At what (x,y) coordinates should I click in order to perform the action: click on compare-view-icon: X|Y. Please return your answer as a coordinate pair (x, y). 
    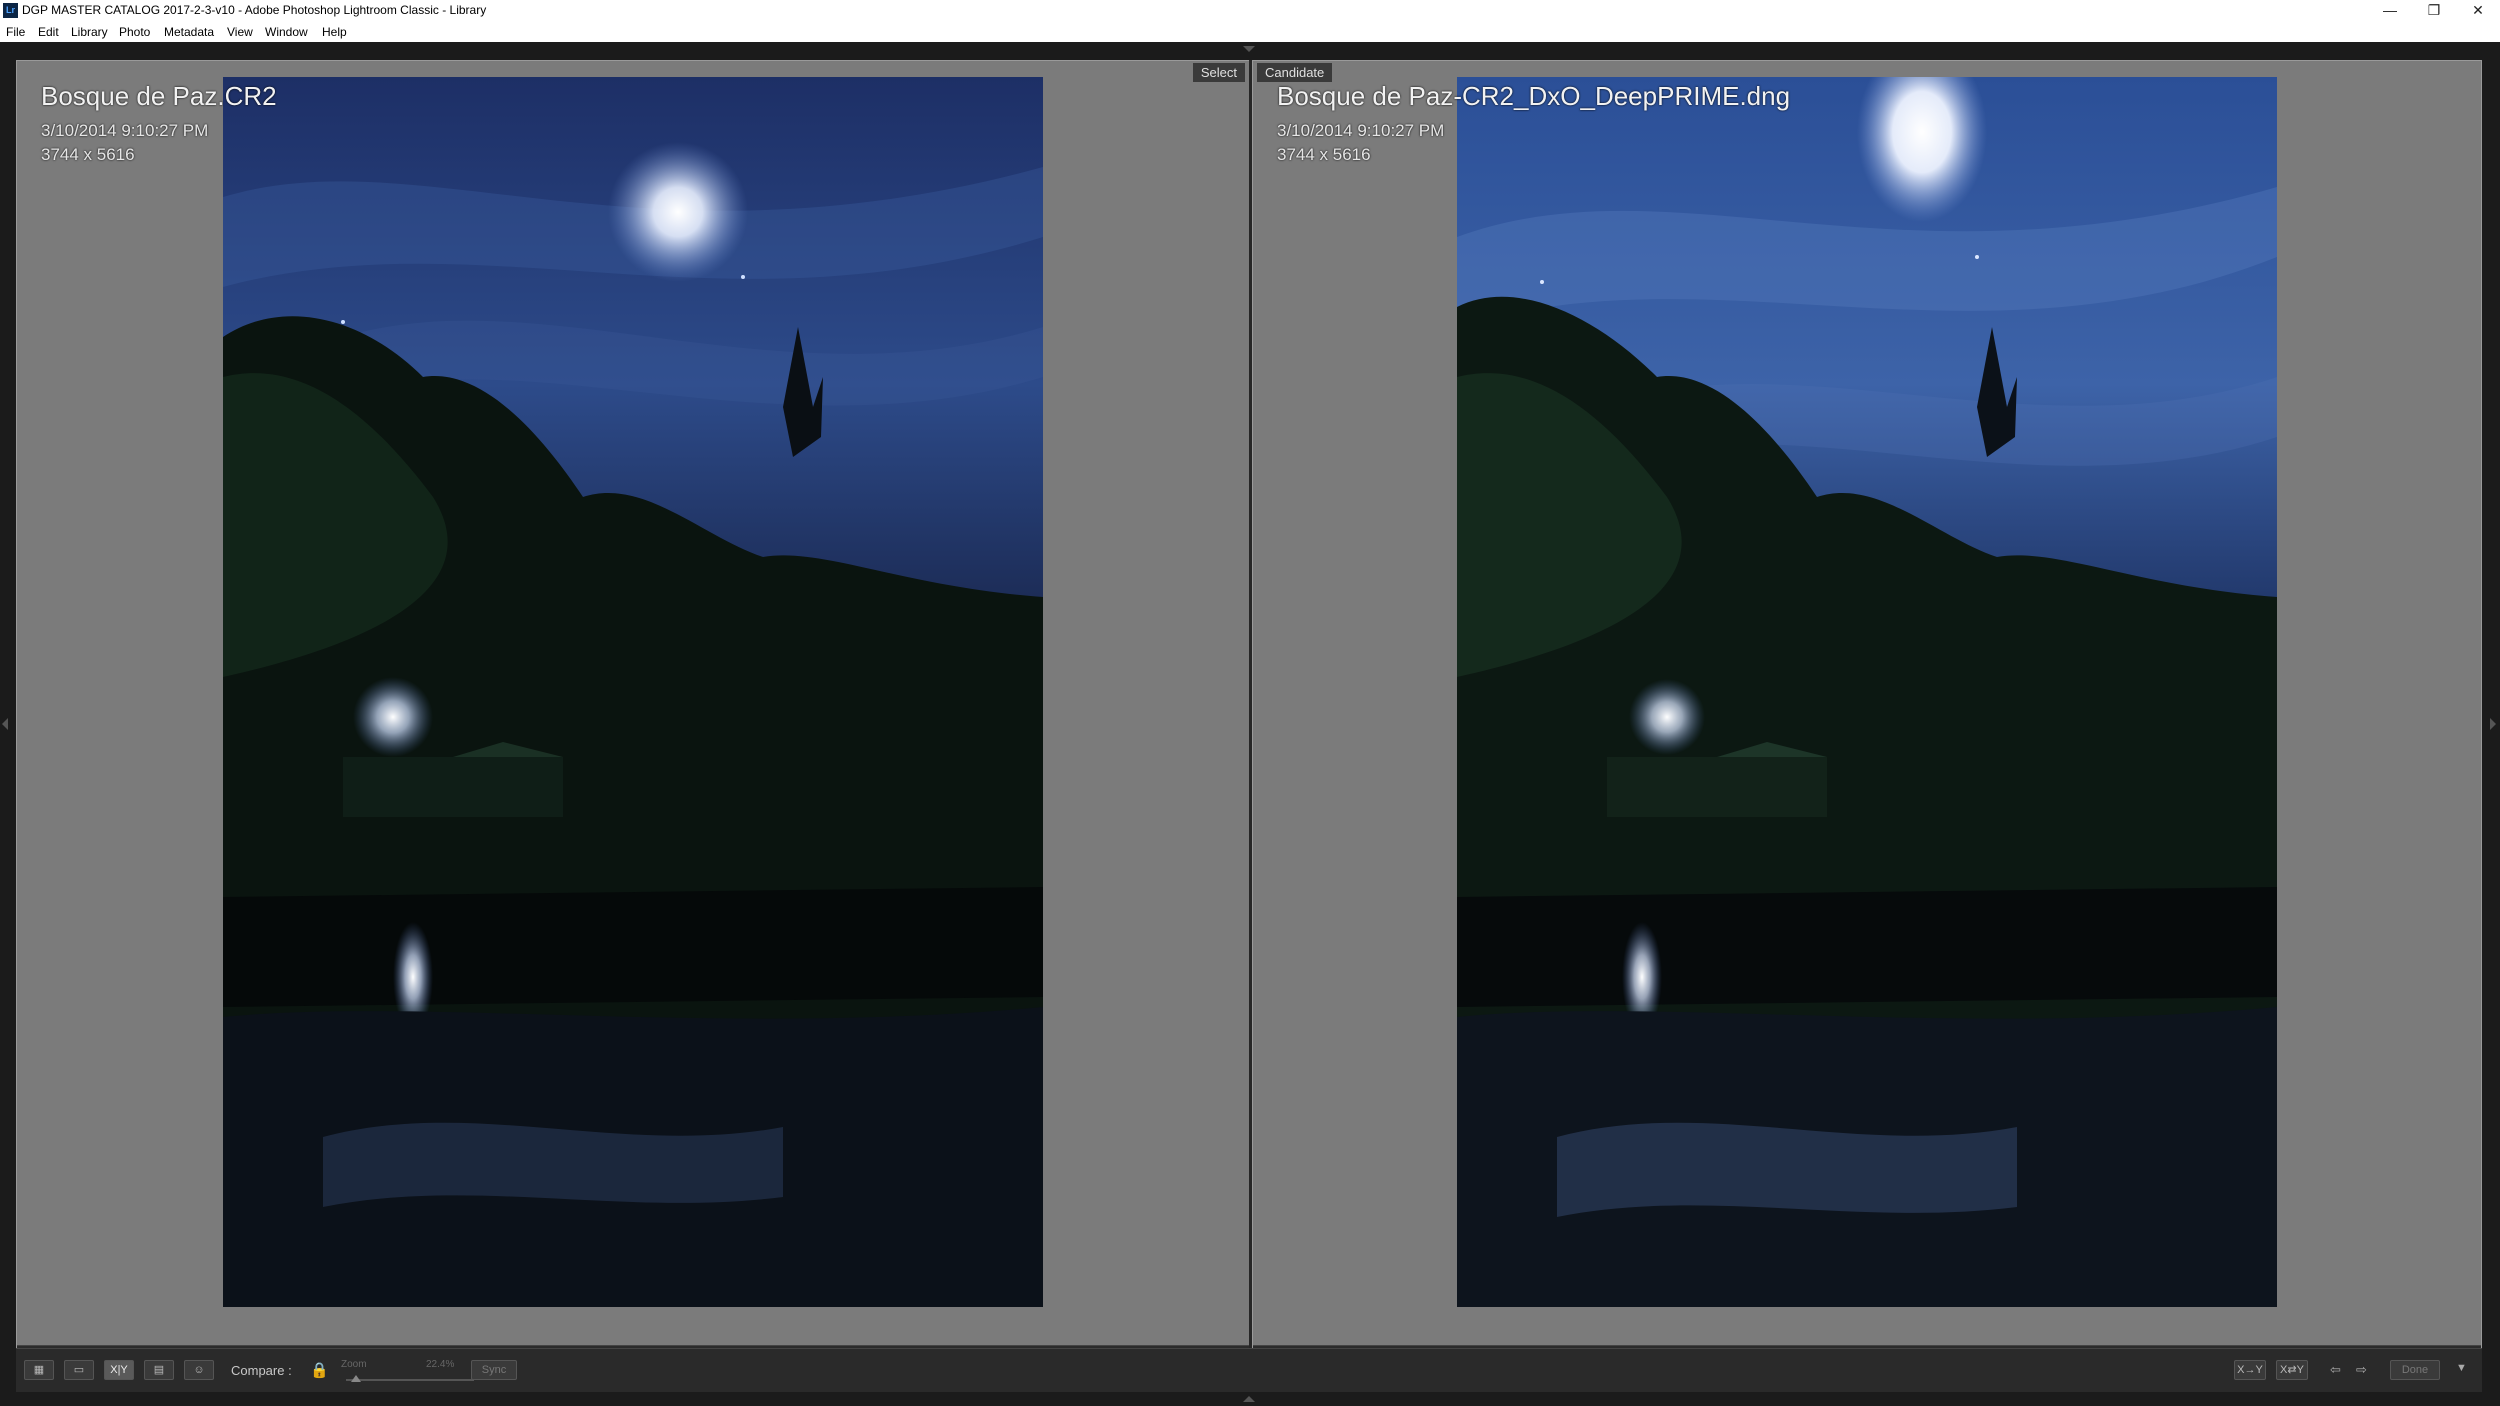
    Looking at the image, I should click on (119, 1370).